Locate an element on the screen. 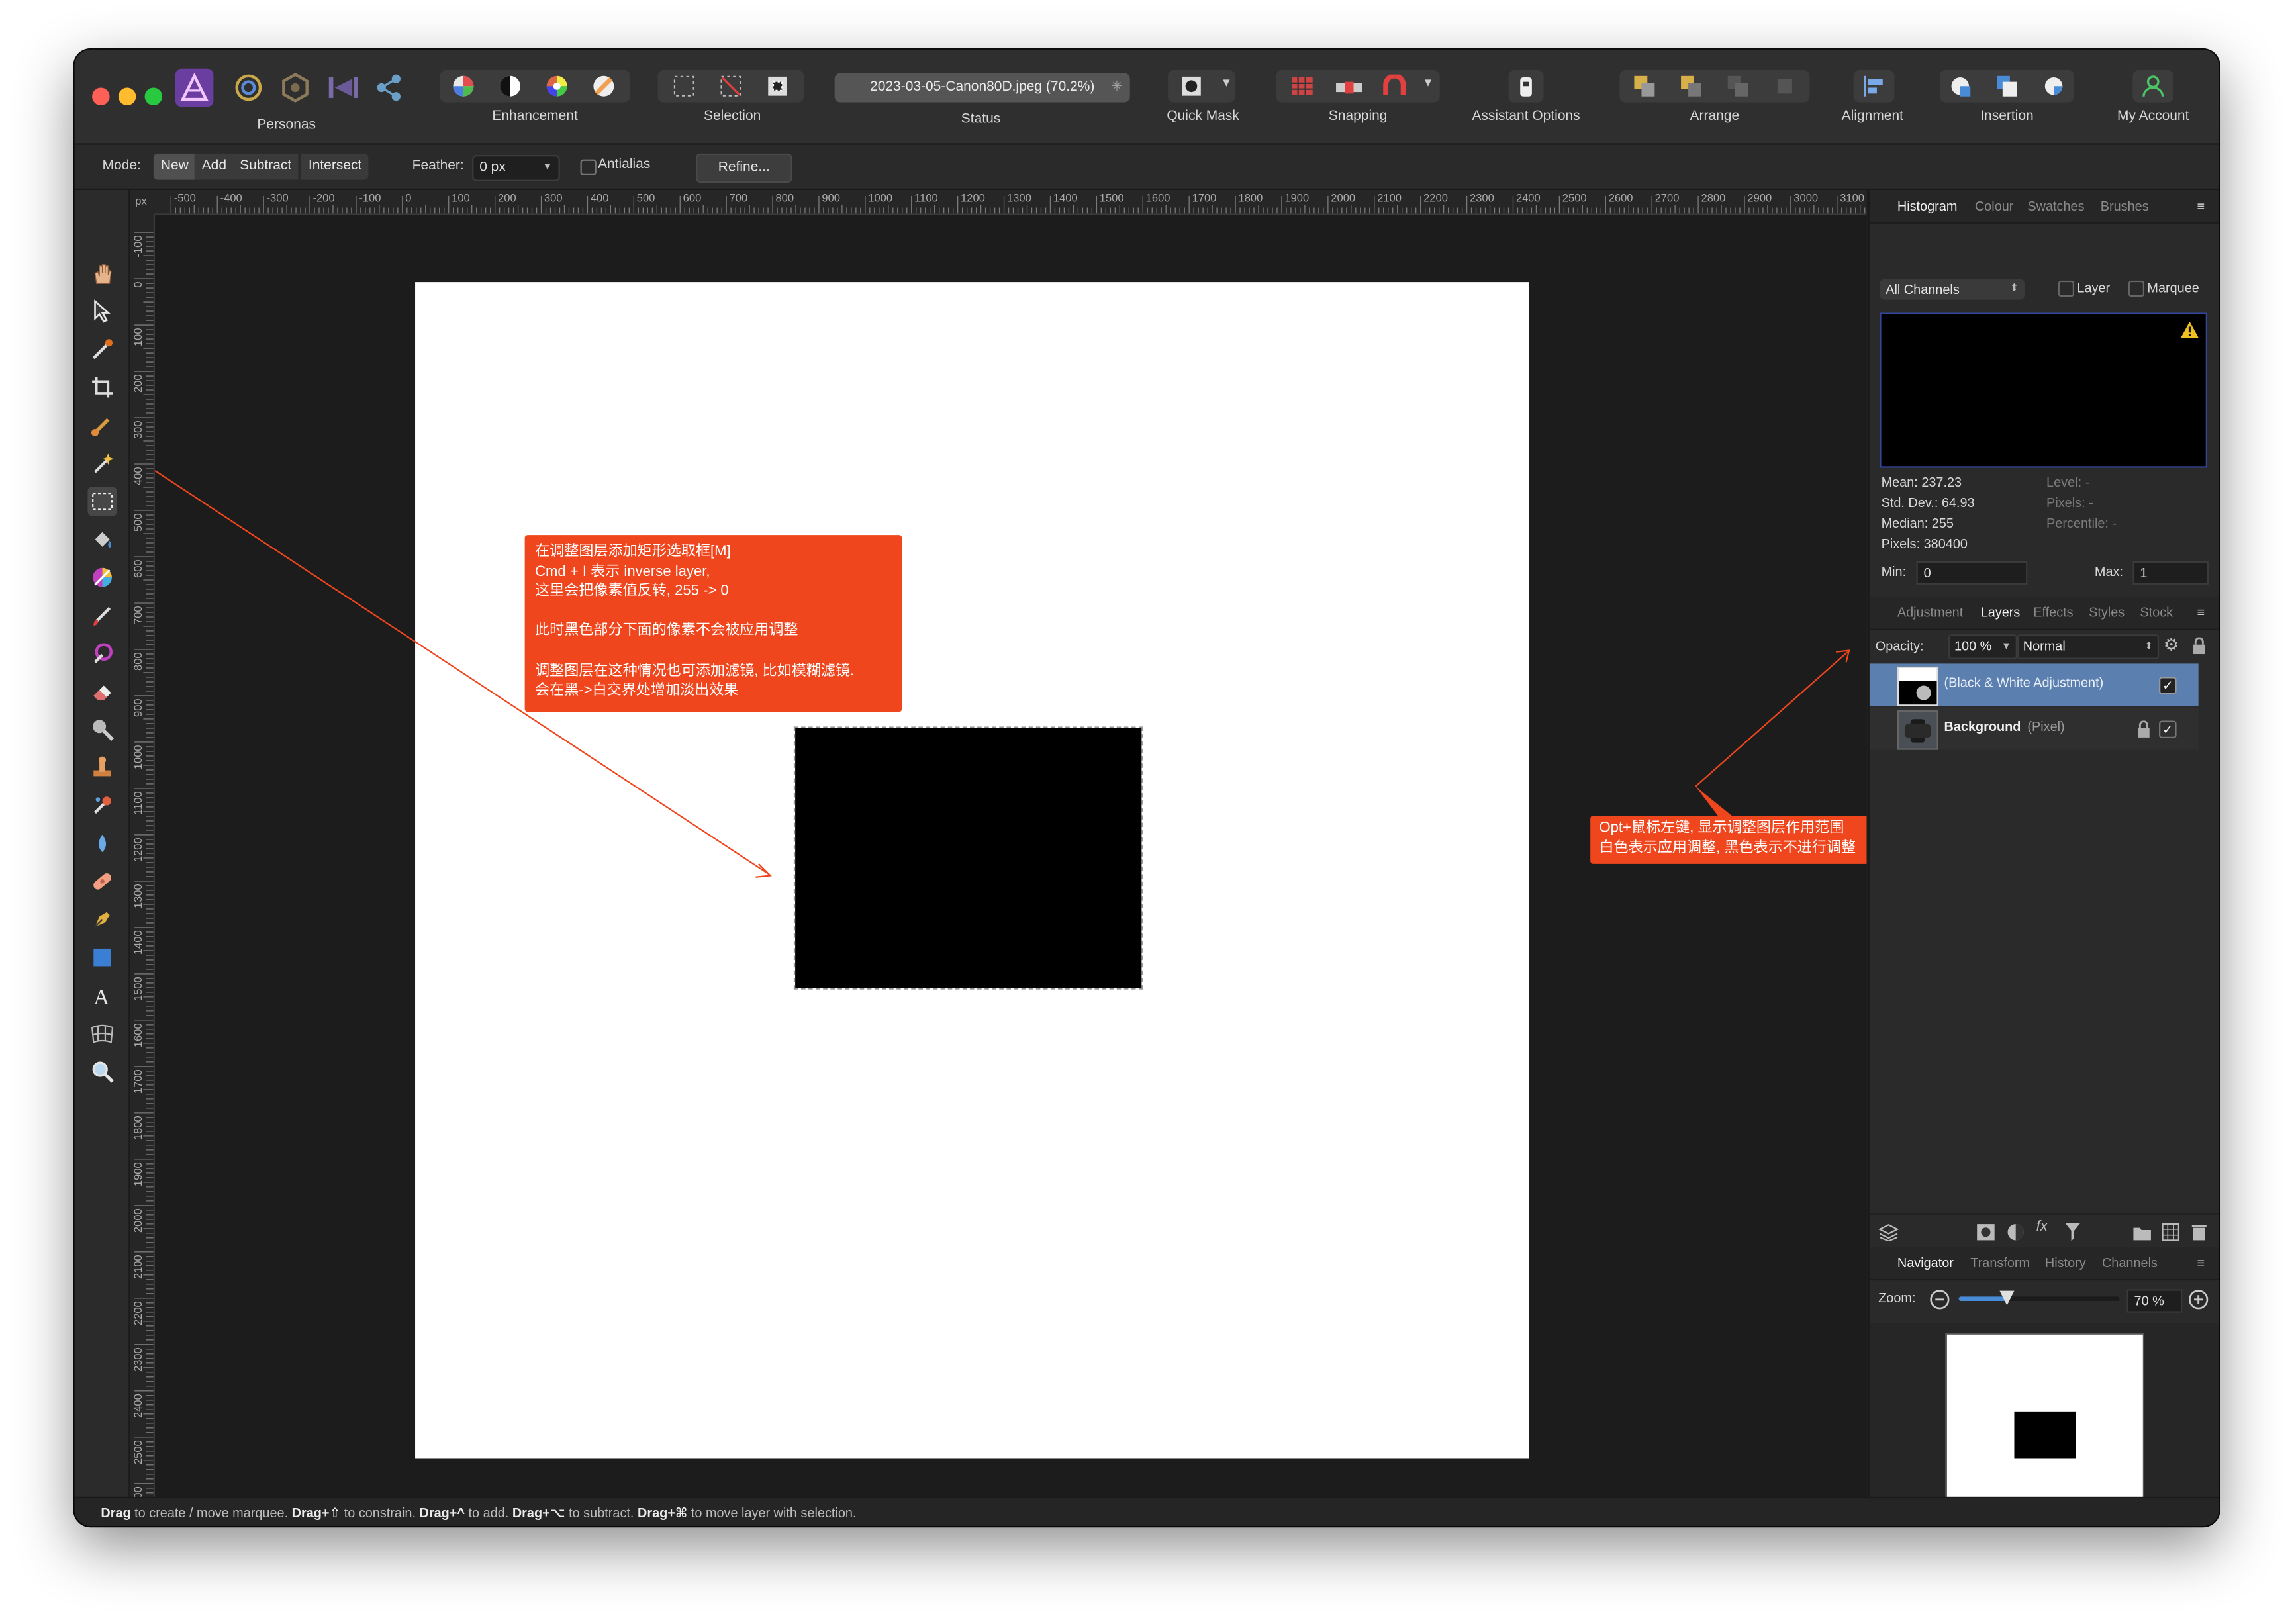  eraser-tool-icon is located at coordinates (102, 691).